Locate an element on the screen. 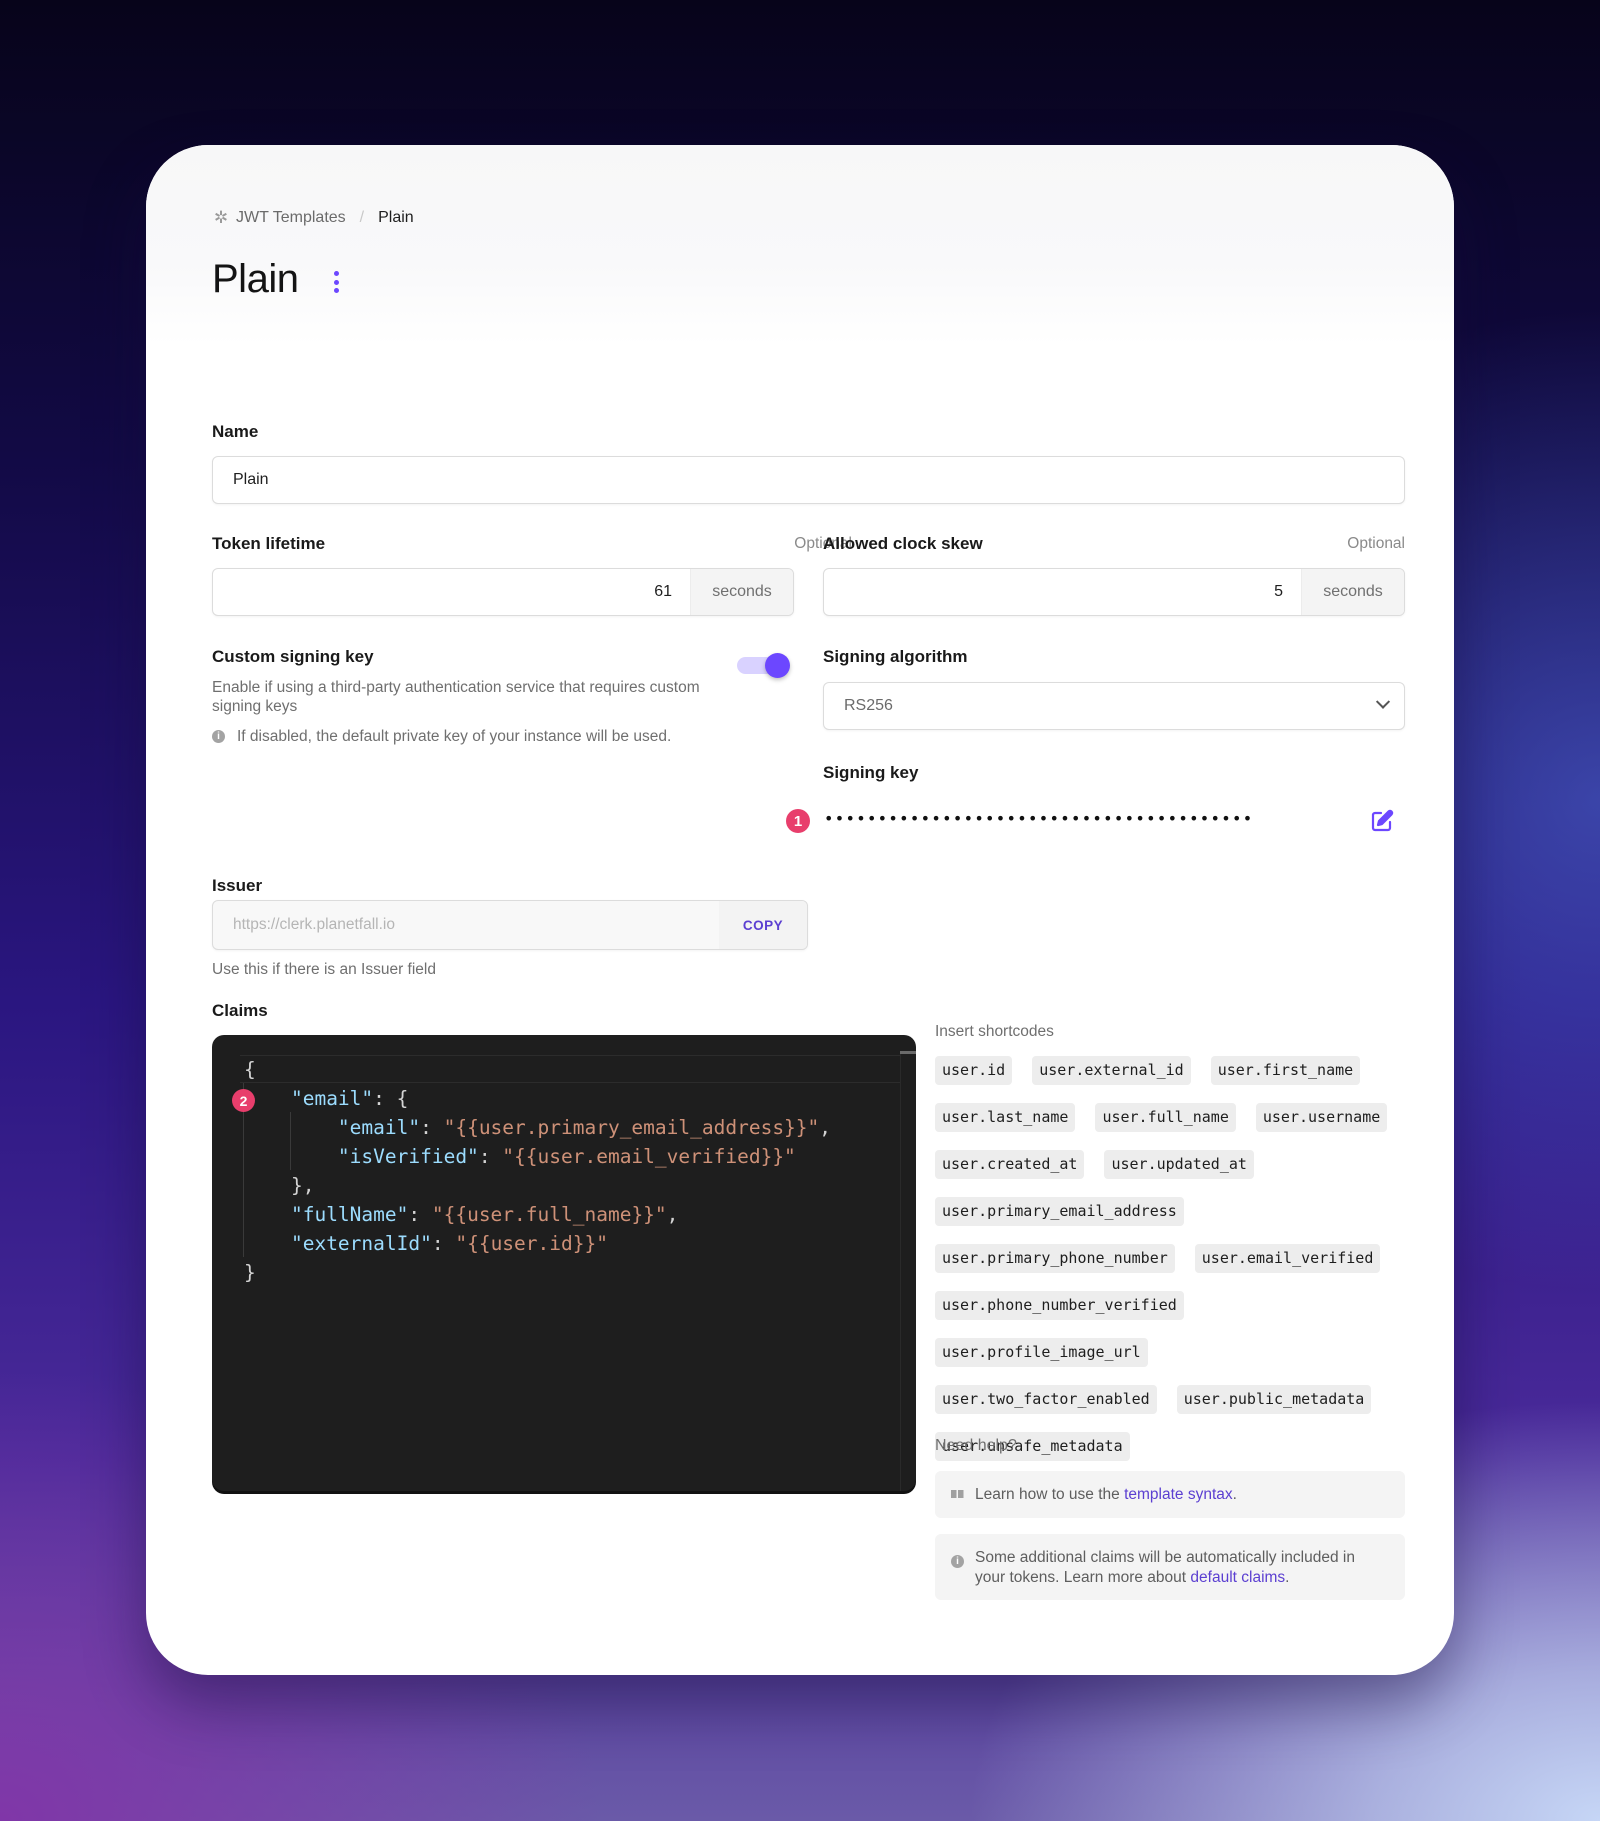 This screenshot has width=1600, height=1821. breadcrumb: ✲ JWT Templates / Plain is located at coordinates (313, 218).